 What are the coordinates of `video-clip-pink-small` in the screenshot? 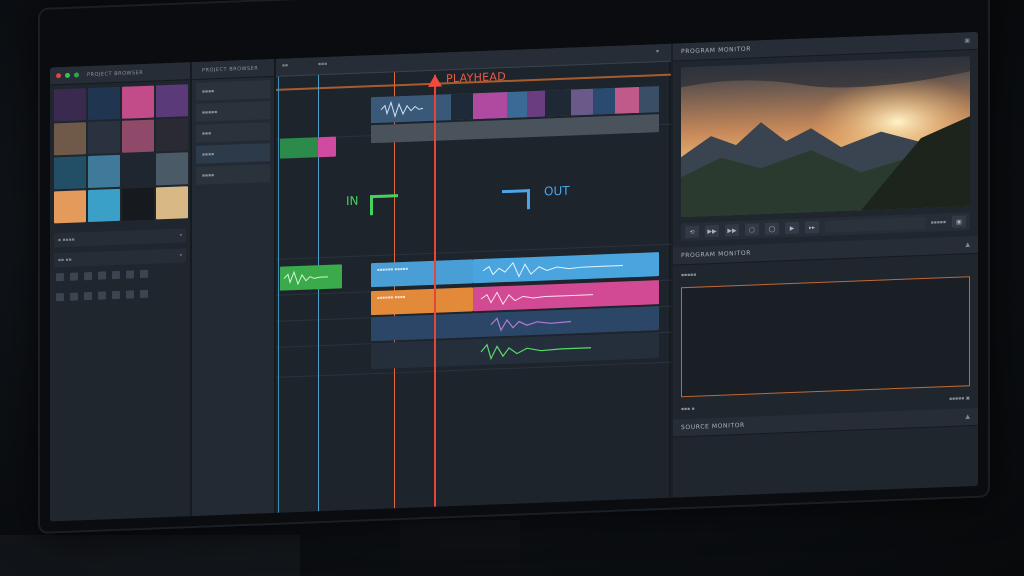 It's located at (327, 147).